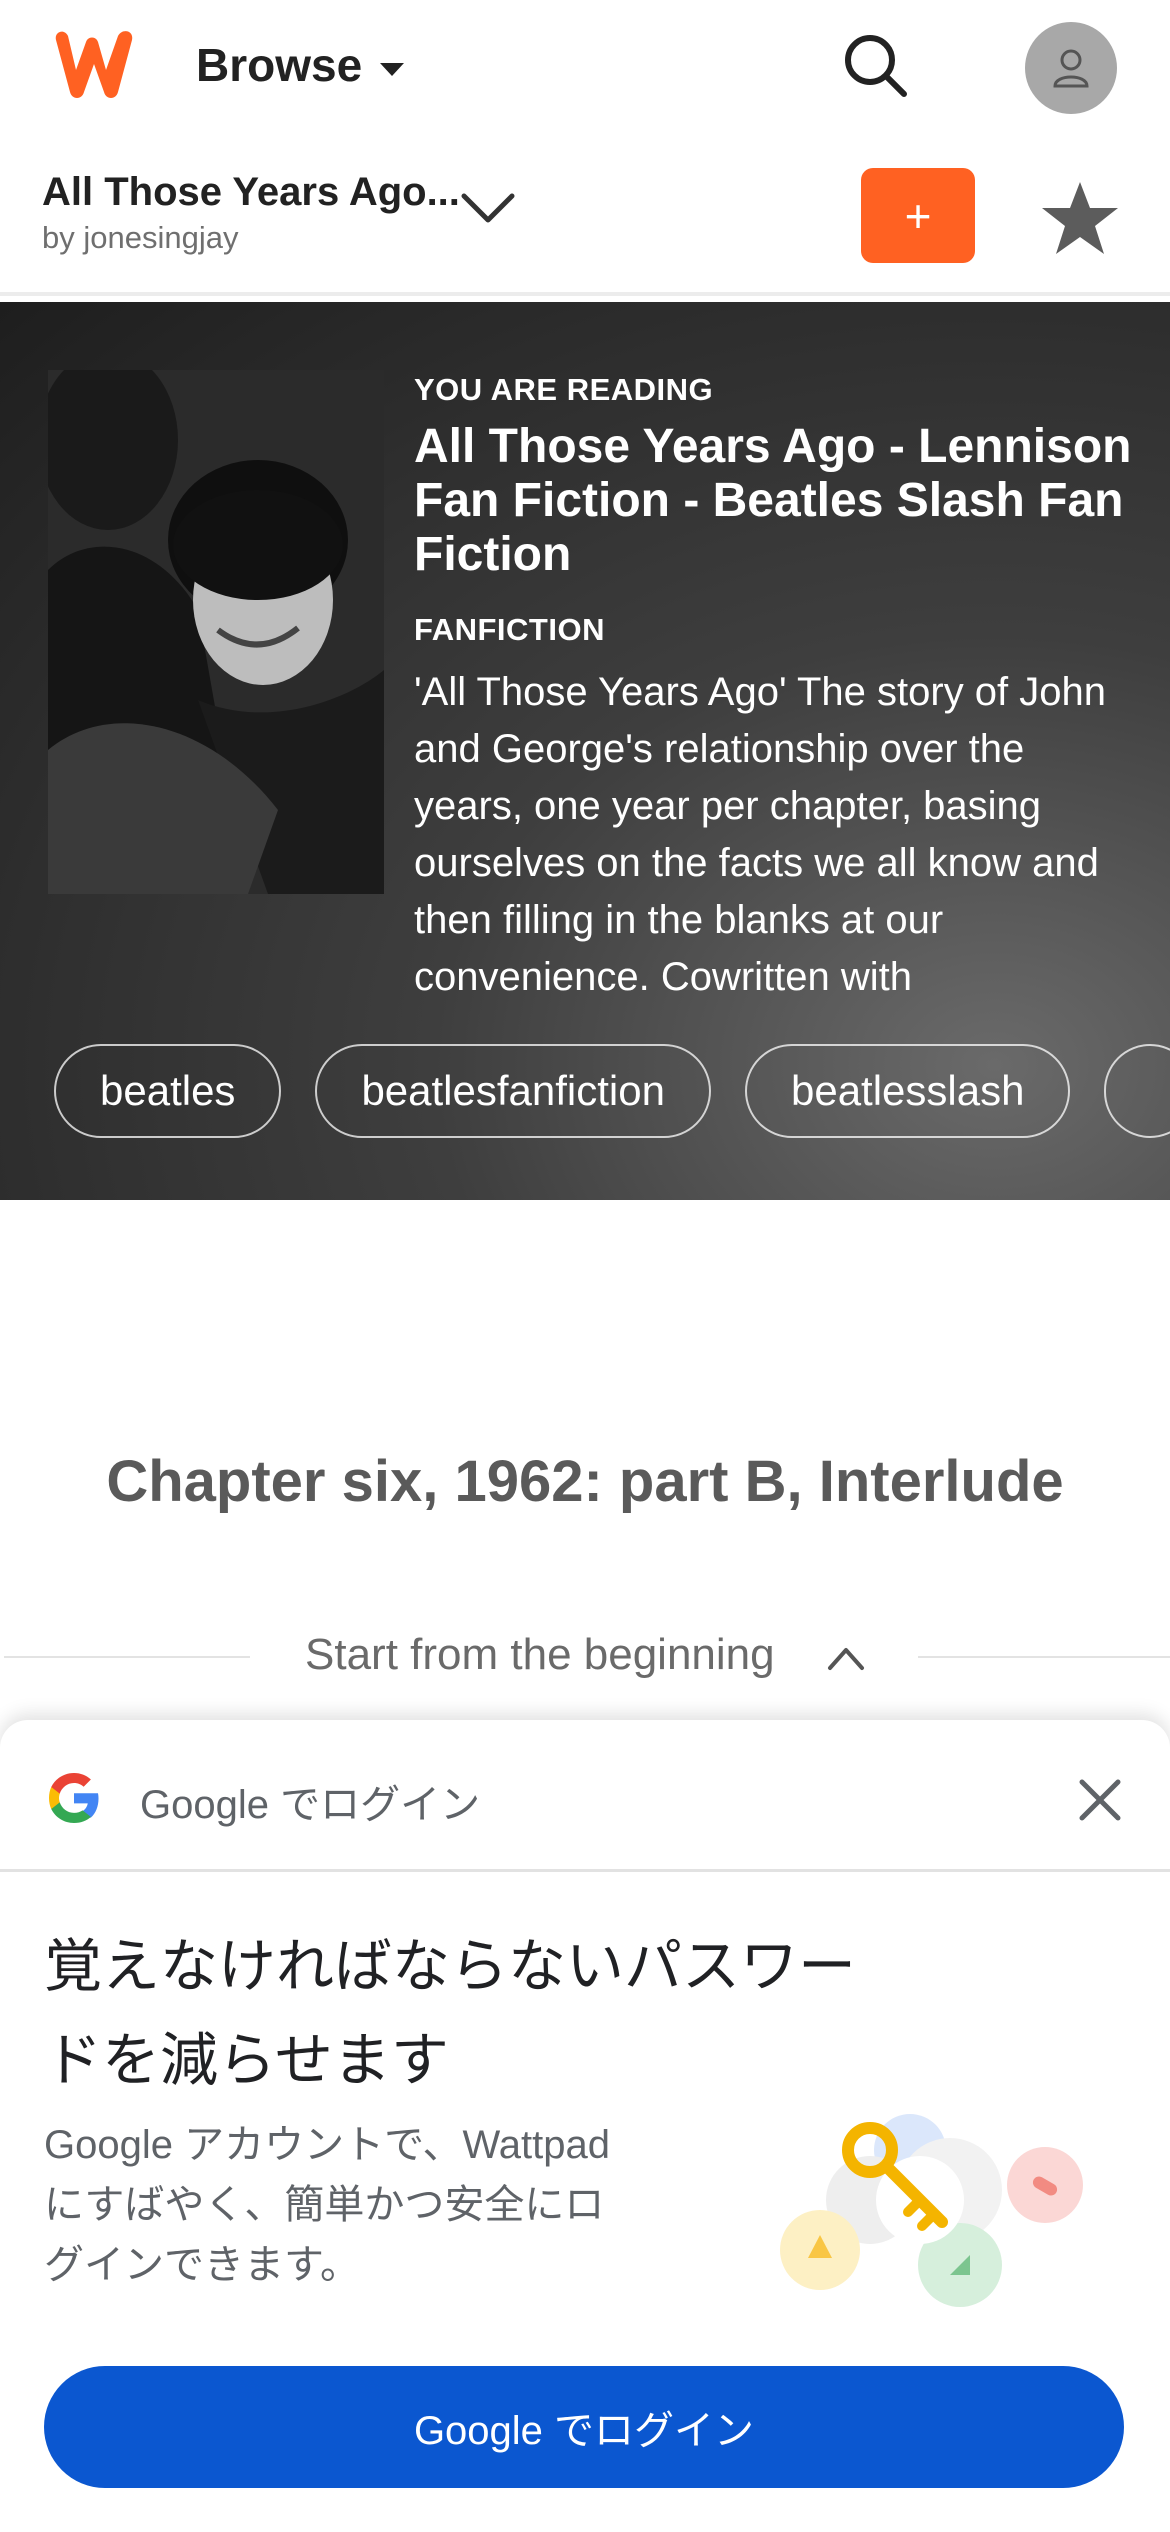 The height and width of the screenshot is (2532, 1170). I want to click on tag-beatles: beatles, so click(168, 1091).